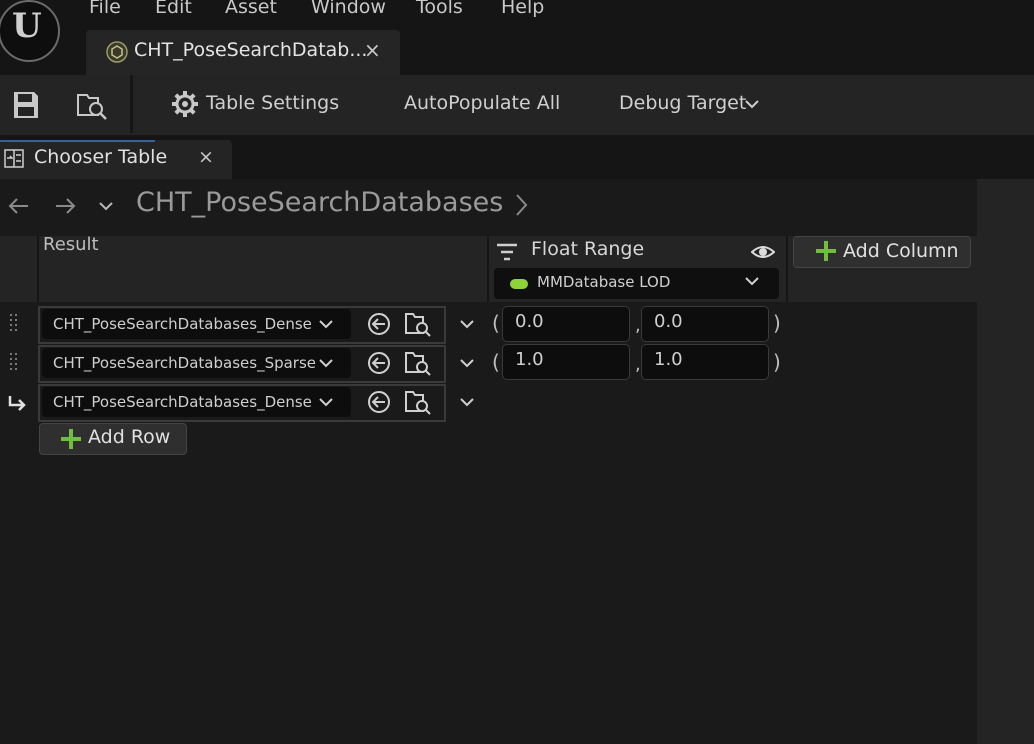 The image size is (1034, 744). Describe the element at coordinates (131, 104) in the screenshot. I see `toolbar-separator` at that location.